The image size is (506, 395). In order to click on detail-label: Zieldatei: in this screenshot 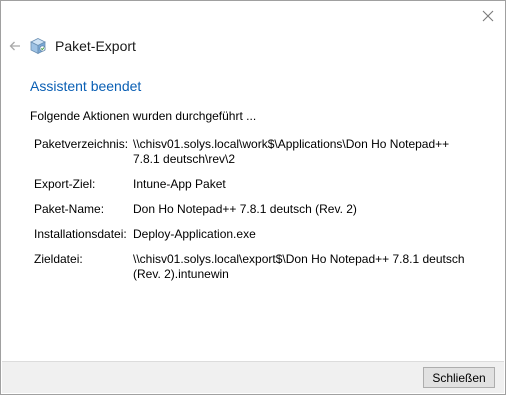, I will do `click(58, 259)`.